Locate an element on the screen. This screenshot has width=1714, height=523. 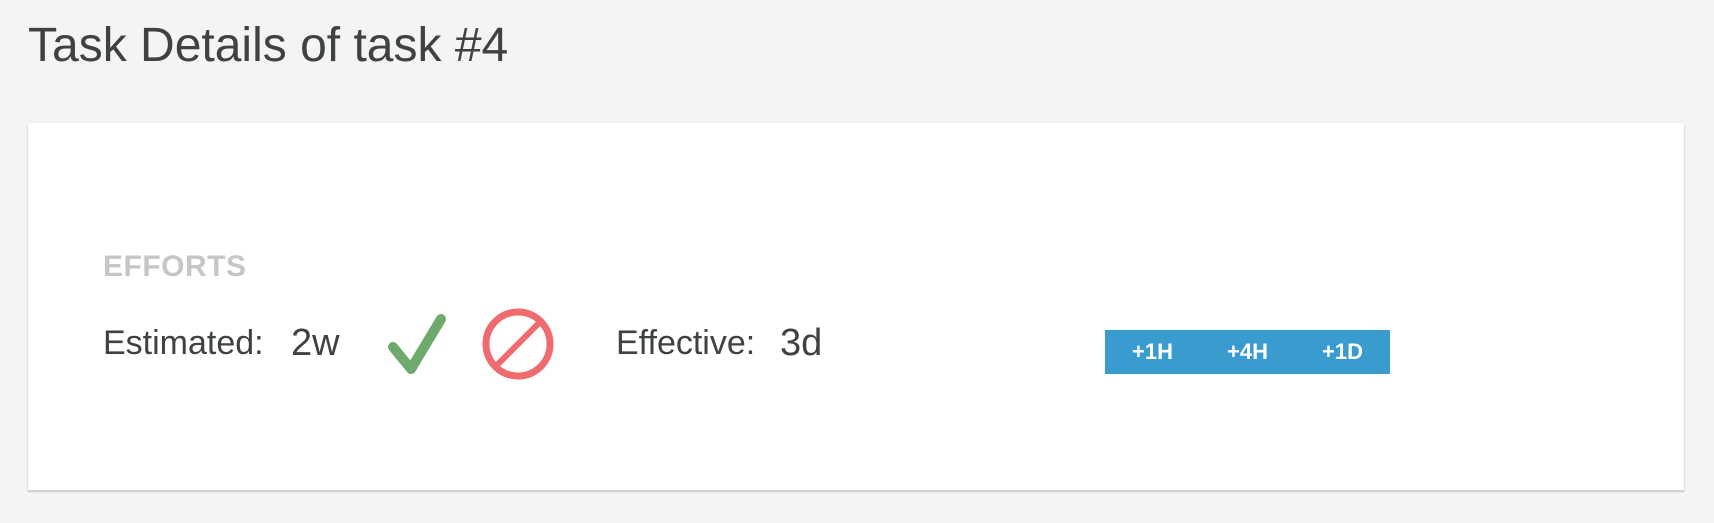
estimated-value: 2w is located at coordinates (315, 343).